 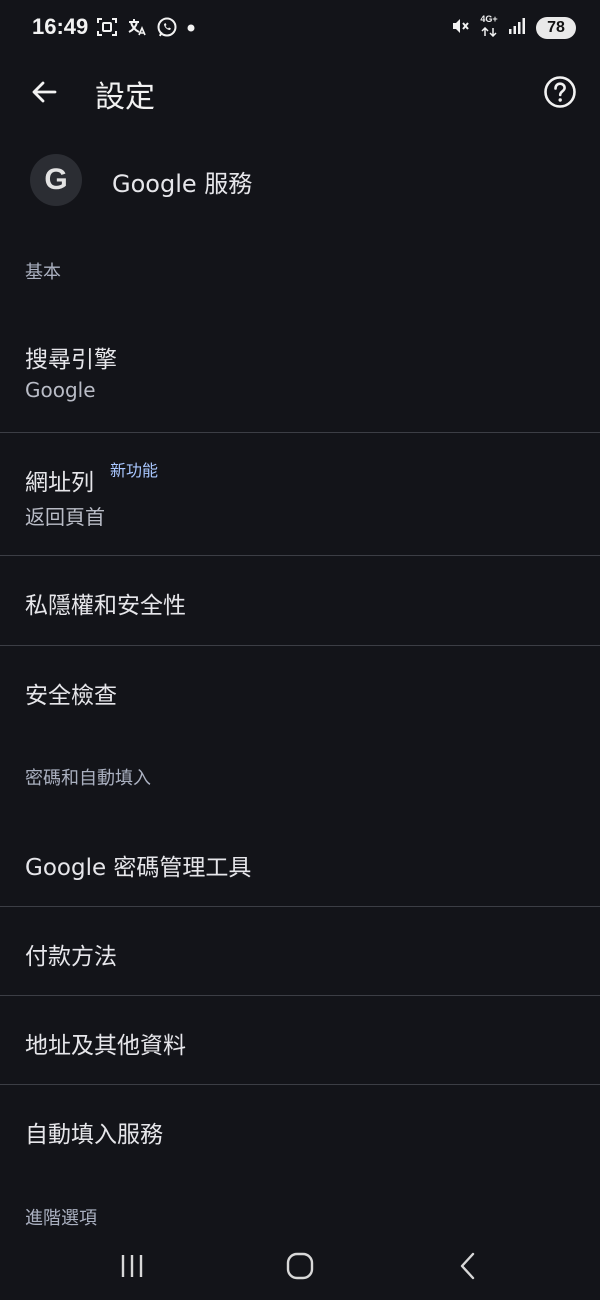 What do you see at coordinates (300, 862) in the screenshot?
I see `password-manager-row: Google 密碼管理工具` at bounding box center [300, 862].